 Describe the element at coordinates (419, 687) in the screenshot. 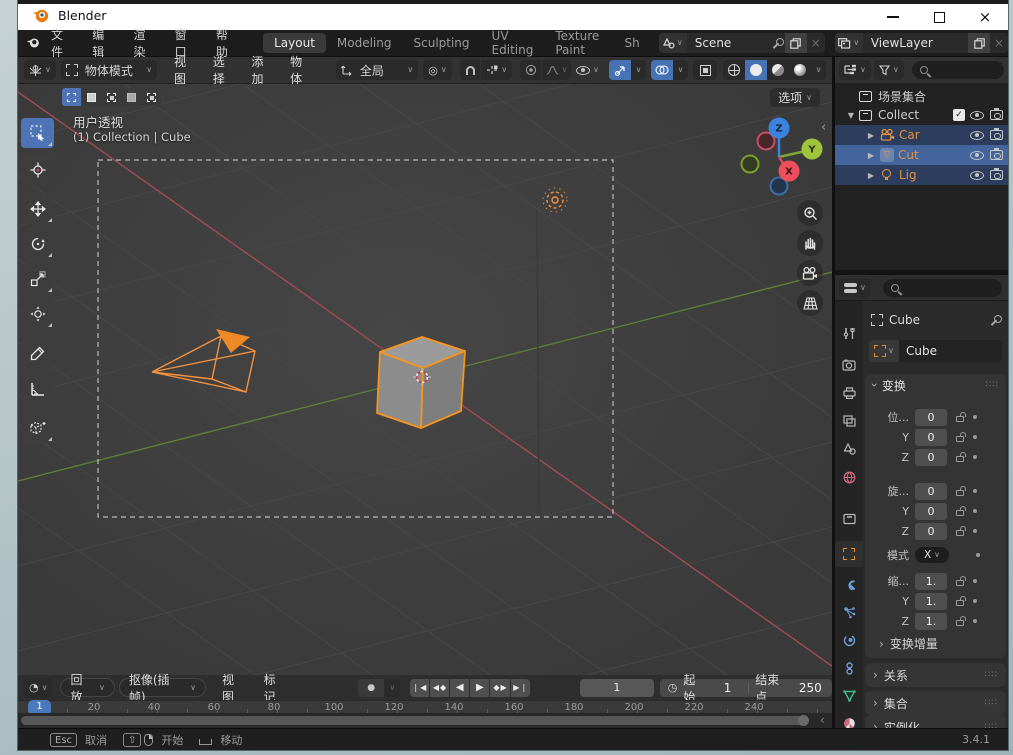

I see `jump-to-start-button: ❘ ◀` at that location.